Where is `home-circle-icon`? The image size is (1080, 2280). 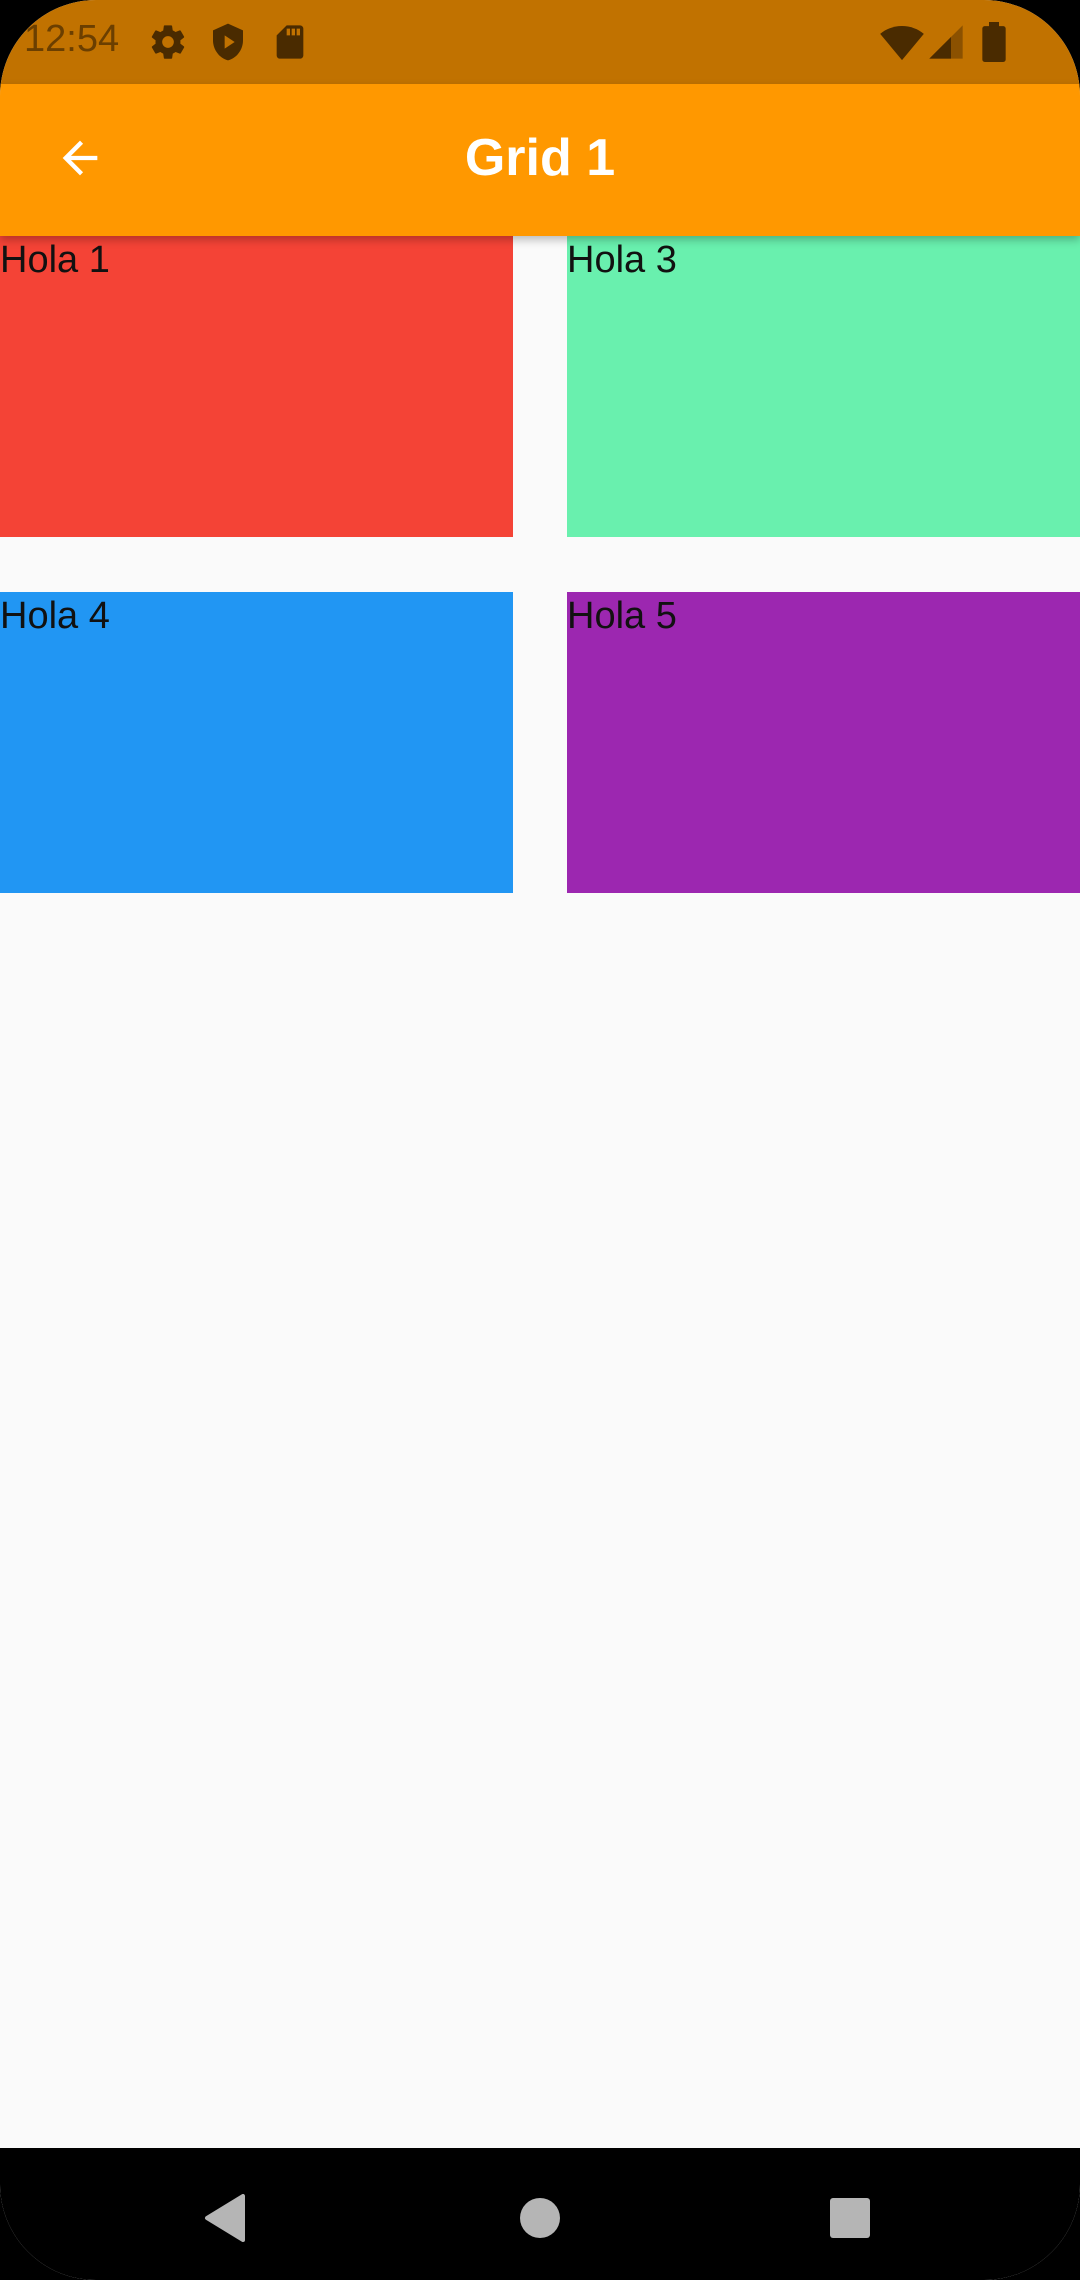 home-circle-icon is located at coordinates (540, 2220).